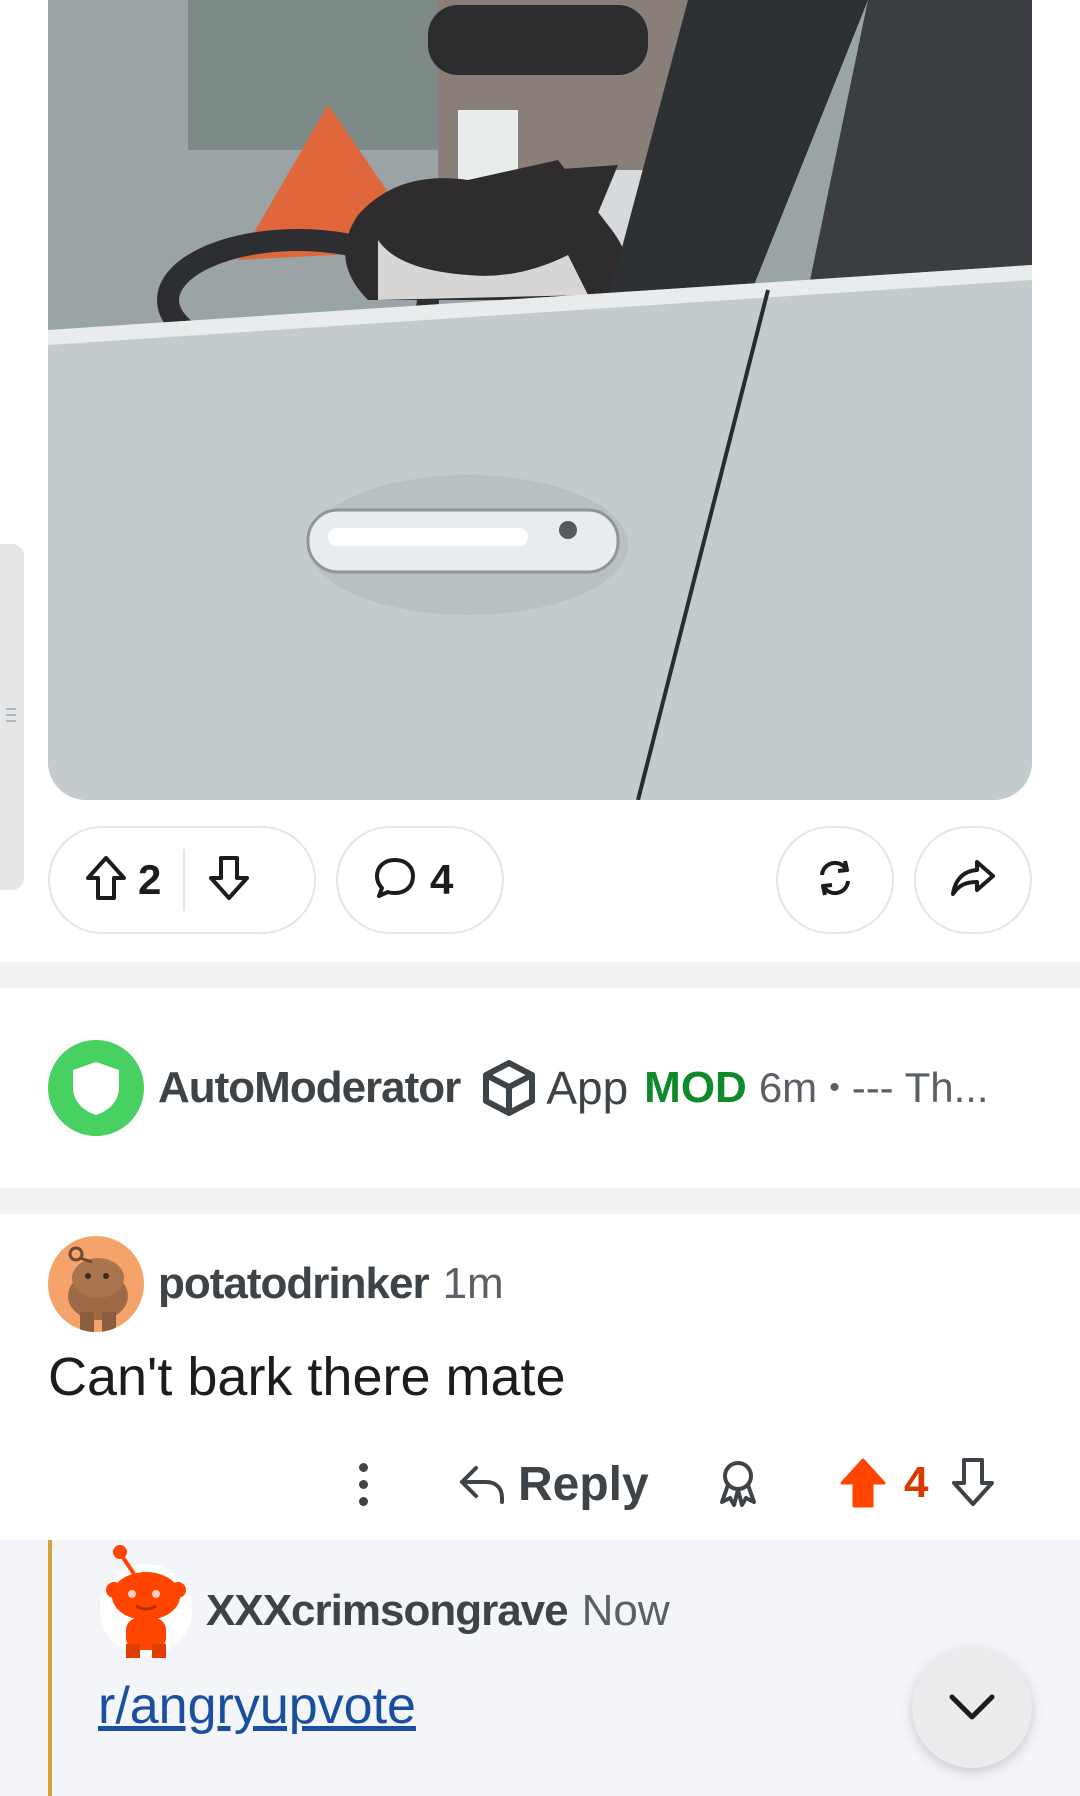 The width and height of the screenshot is (1080, 1796). I want to click on reply-username: XXXcrimsongrave, so click(387, 1611).